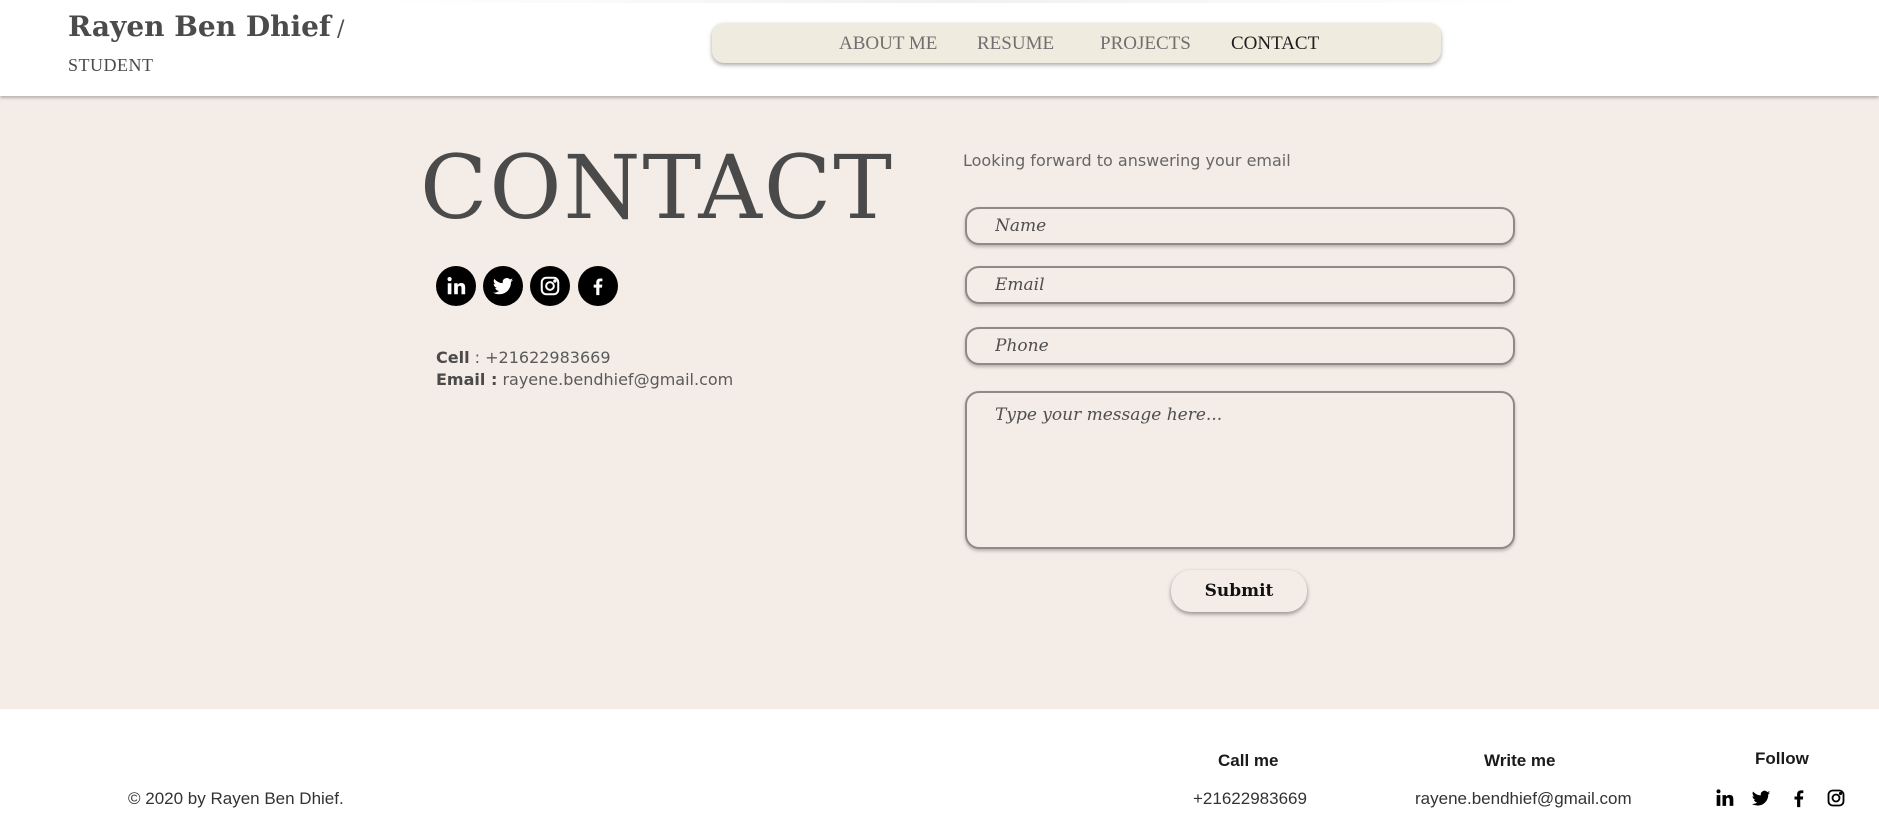 The height and width of the screenshot is (830, 1879). I want to click on email-field, so click(1240, 285).